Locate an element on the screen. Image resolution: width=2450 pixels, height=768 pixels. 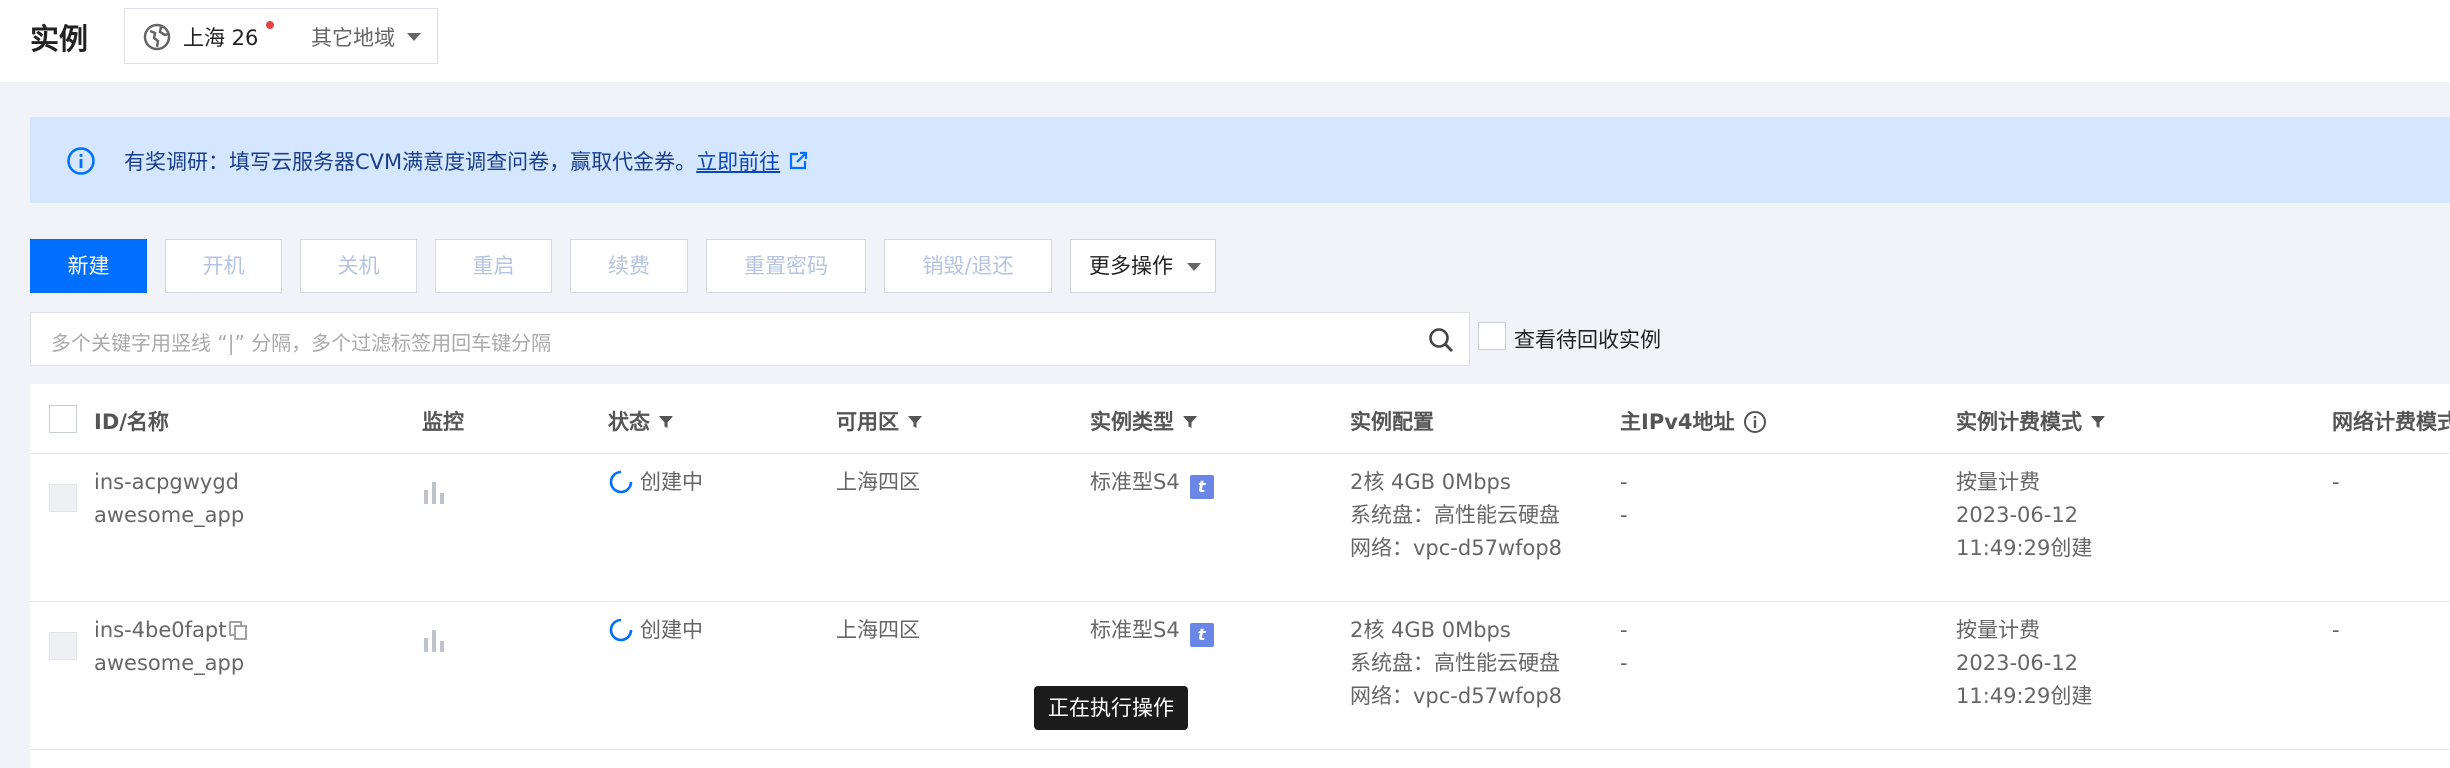
other-region-dropdown: 其它地域 is located at coordinates (353, 37).